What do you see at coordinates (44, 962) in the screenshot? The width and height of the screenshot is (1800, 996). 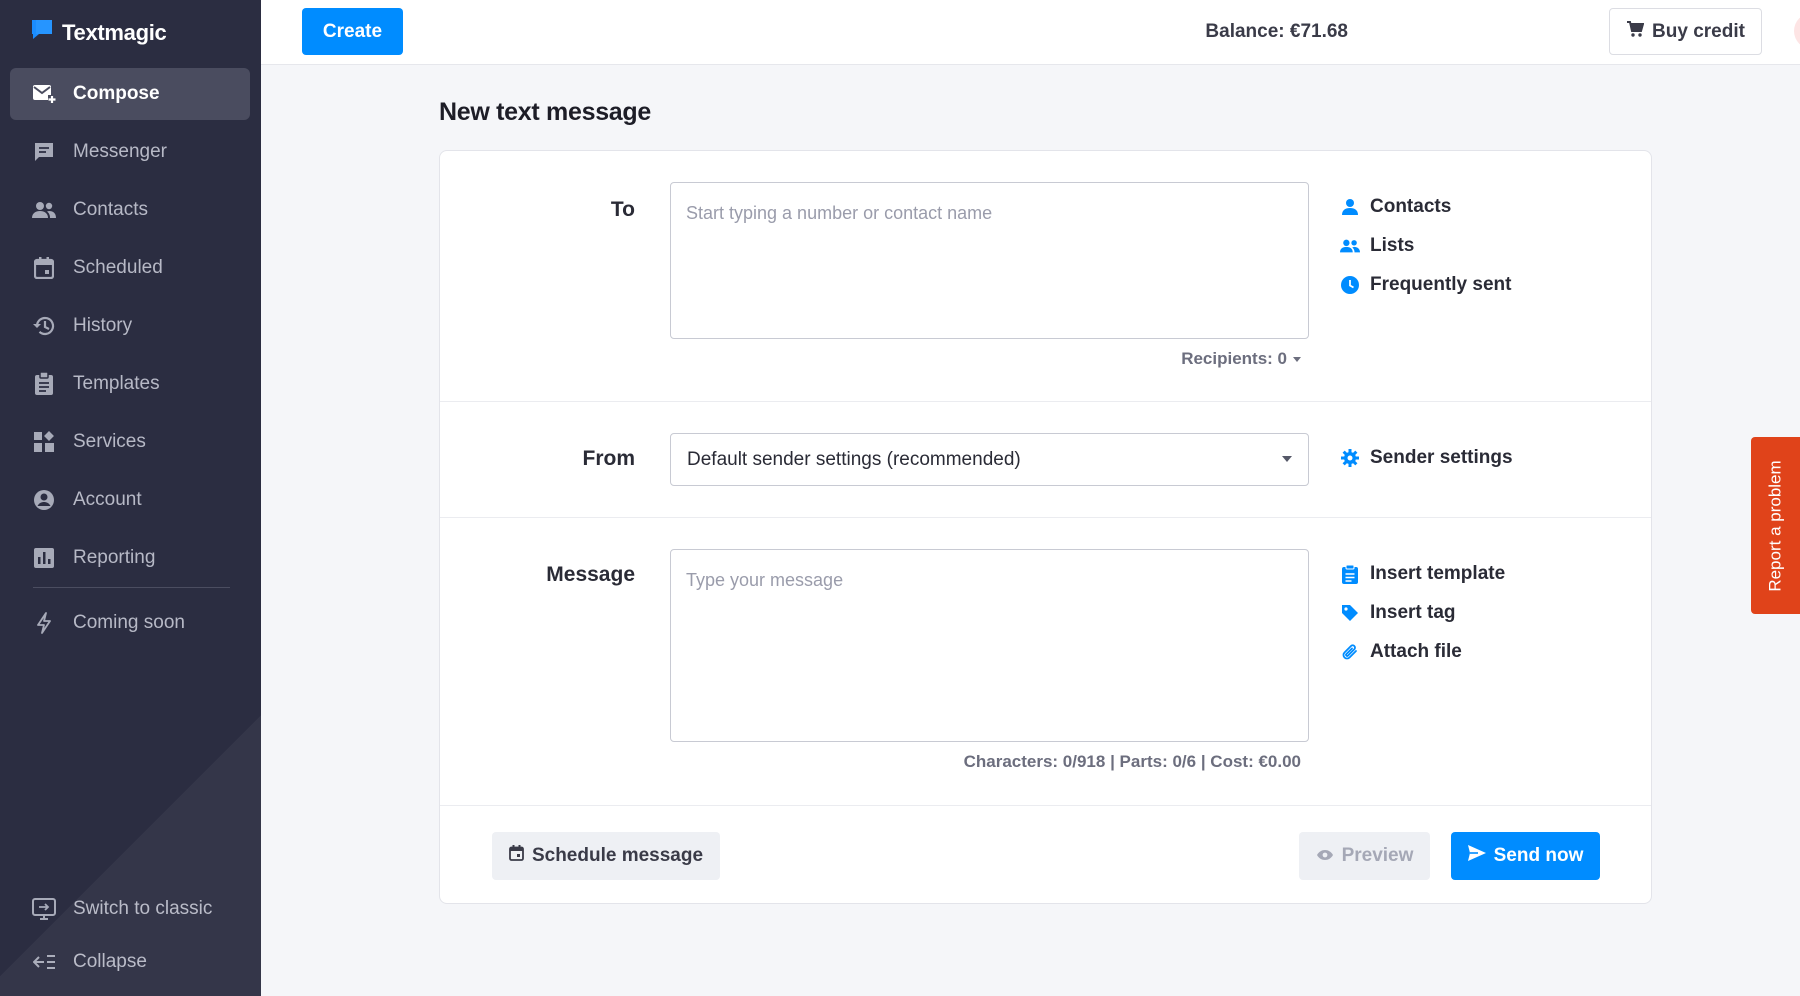 I see `collapse-icon` at bounding box center [44, 962].